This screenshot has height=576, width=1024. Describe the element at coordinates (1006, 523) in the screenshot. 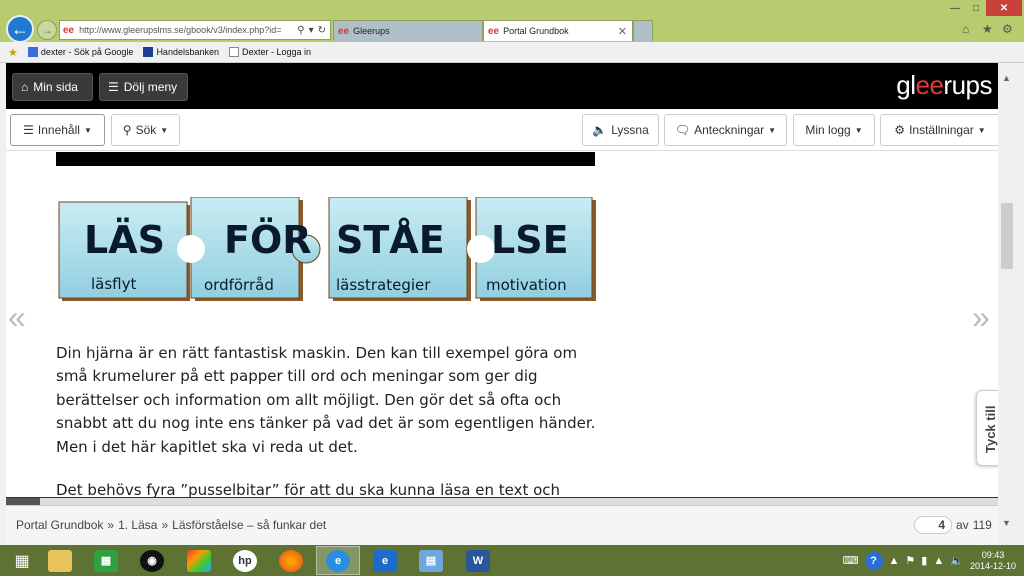

I see `scroll-down-icon: ▼` at that location.